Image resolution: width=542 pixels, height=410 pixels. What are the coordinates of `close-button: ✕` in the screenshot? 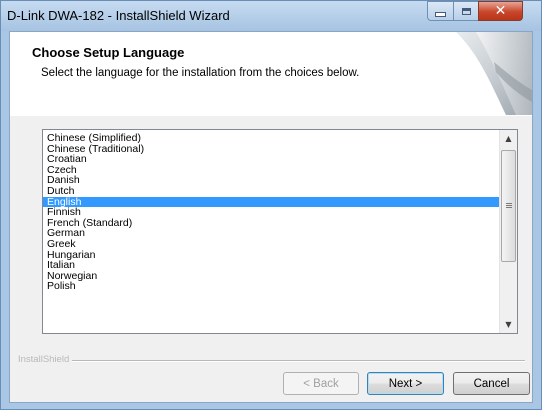 It's located at (500, 11).